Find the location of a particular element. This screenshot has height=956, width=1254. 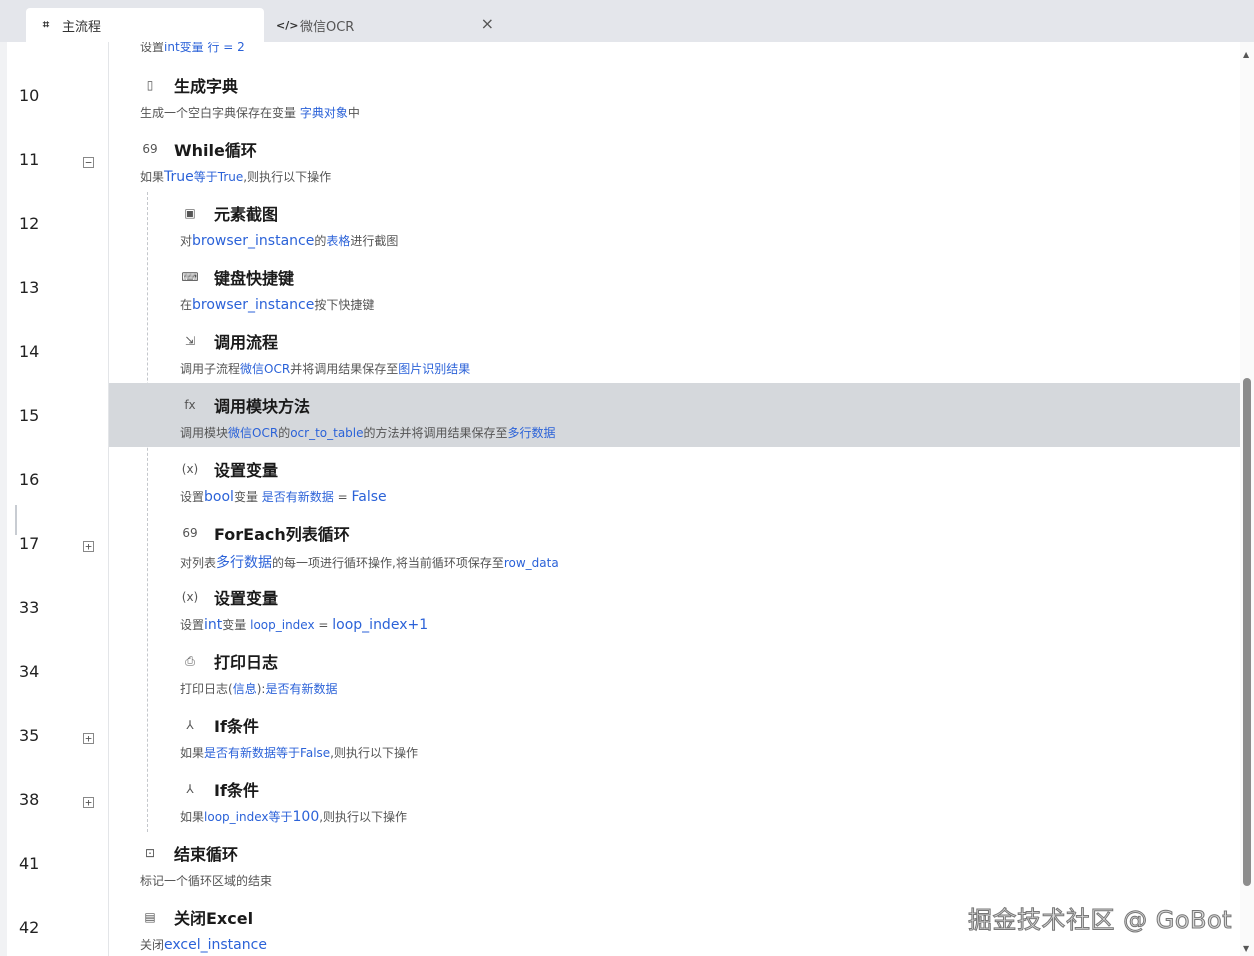

flow-step-row: ⇲ 调用流程 调用子流程微信OCR并将调用结果保存至图片识别结果 is located at coordinates (674, 351).